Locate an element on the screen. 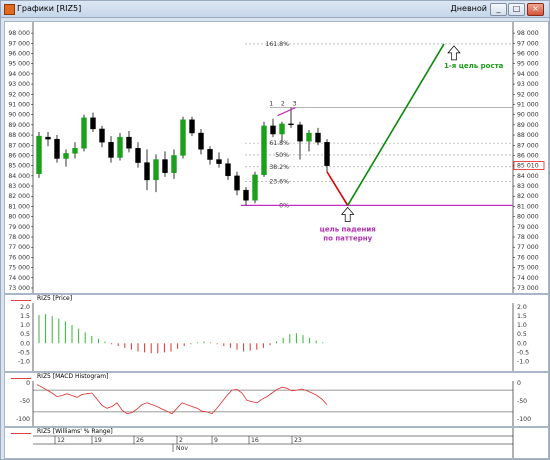 This screenshot has height=460, width=550. y-tick-label-left: 0.5 is located at coordinates (25, 334).